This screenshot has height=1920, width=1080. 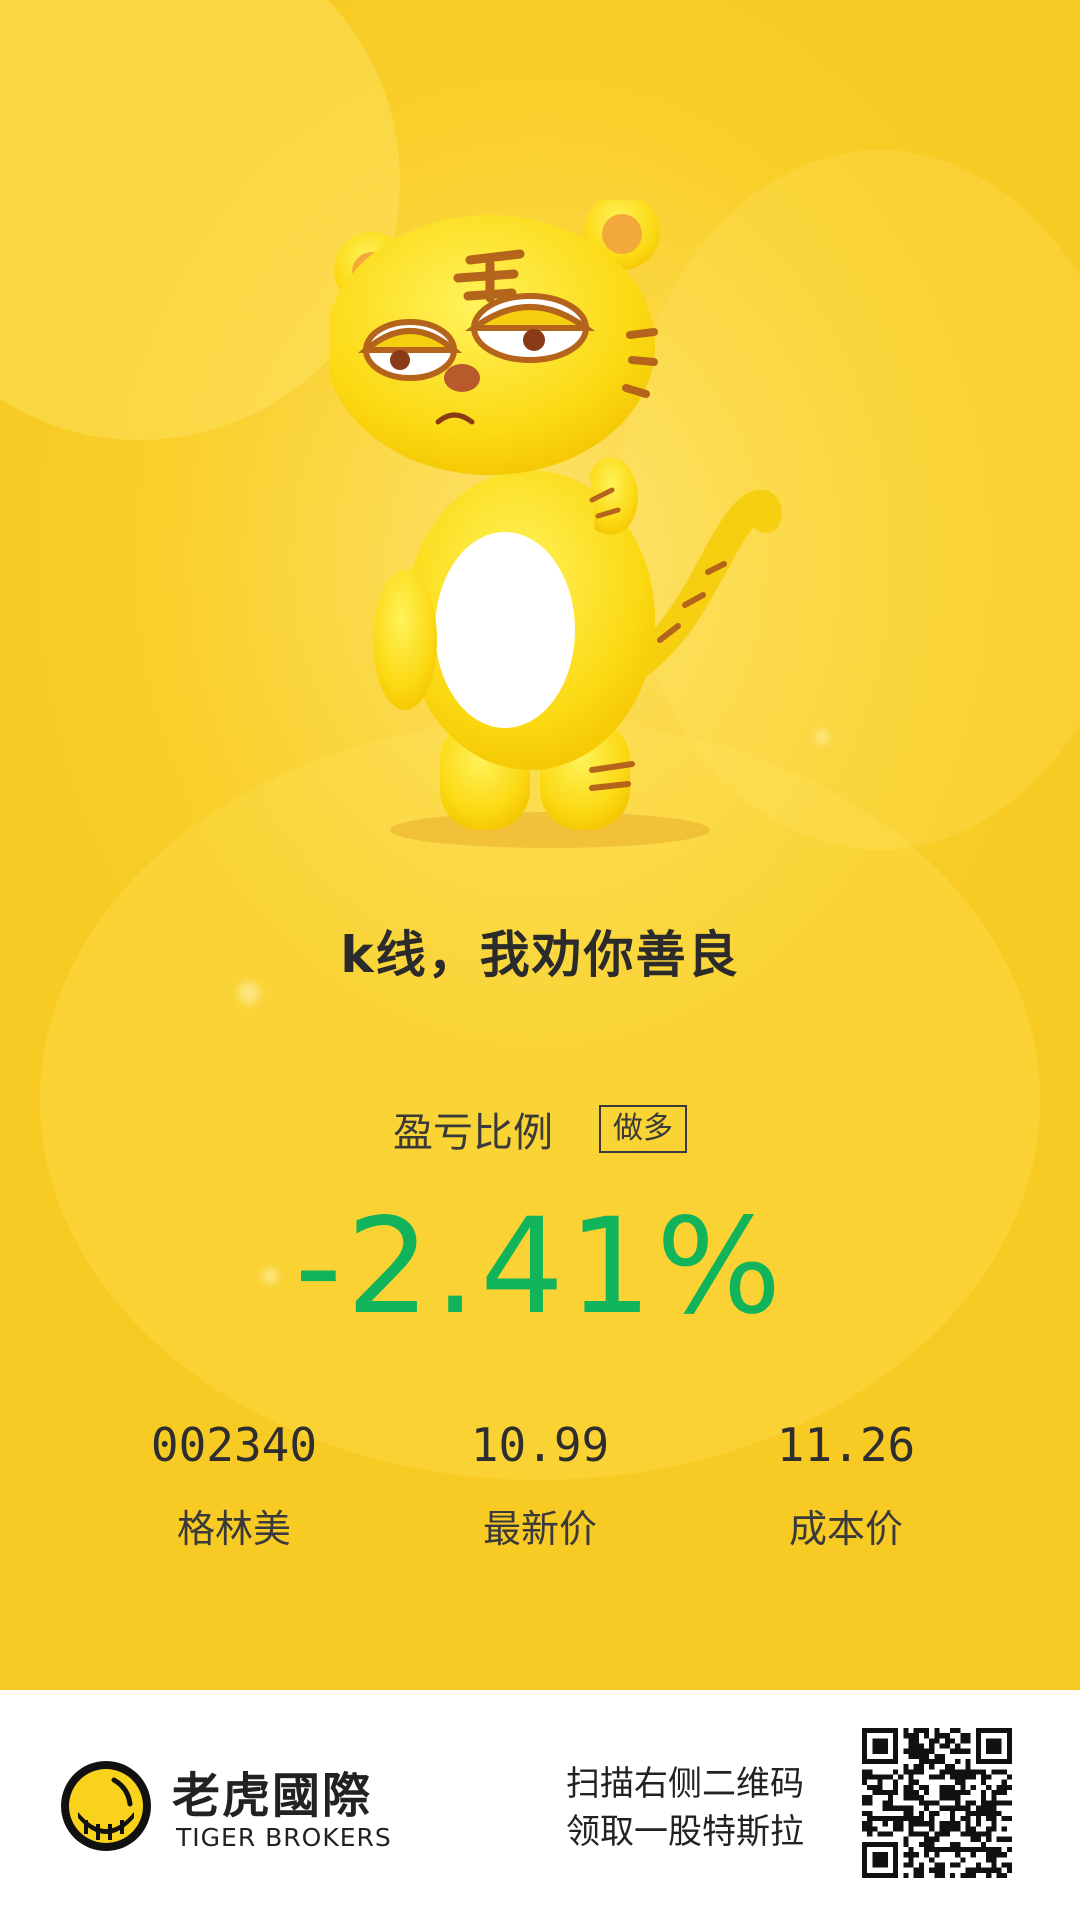 I want to click on qr-code-icon, so click(x=937, y=1803).